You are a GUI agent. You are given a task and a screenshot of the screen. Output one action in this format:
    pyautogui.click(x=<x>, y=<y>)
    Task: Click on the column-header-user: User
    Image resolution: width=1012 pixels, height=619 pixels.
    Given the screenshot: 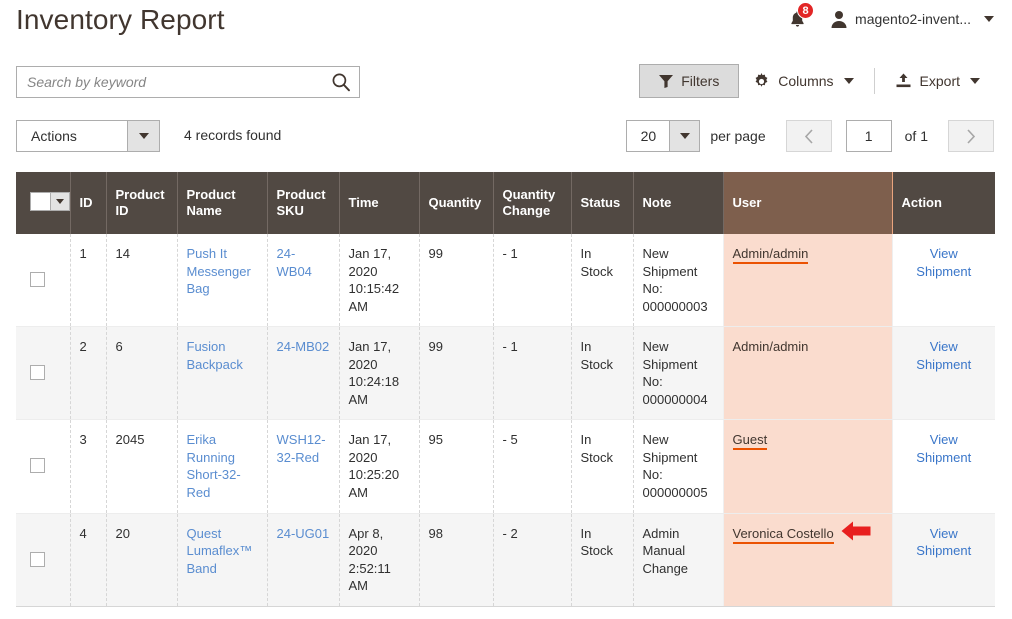 What is the action you would take?
    pyautogui.click(x=807, y=203)
    